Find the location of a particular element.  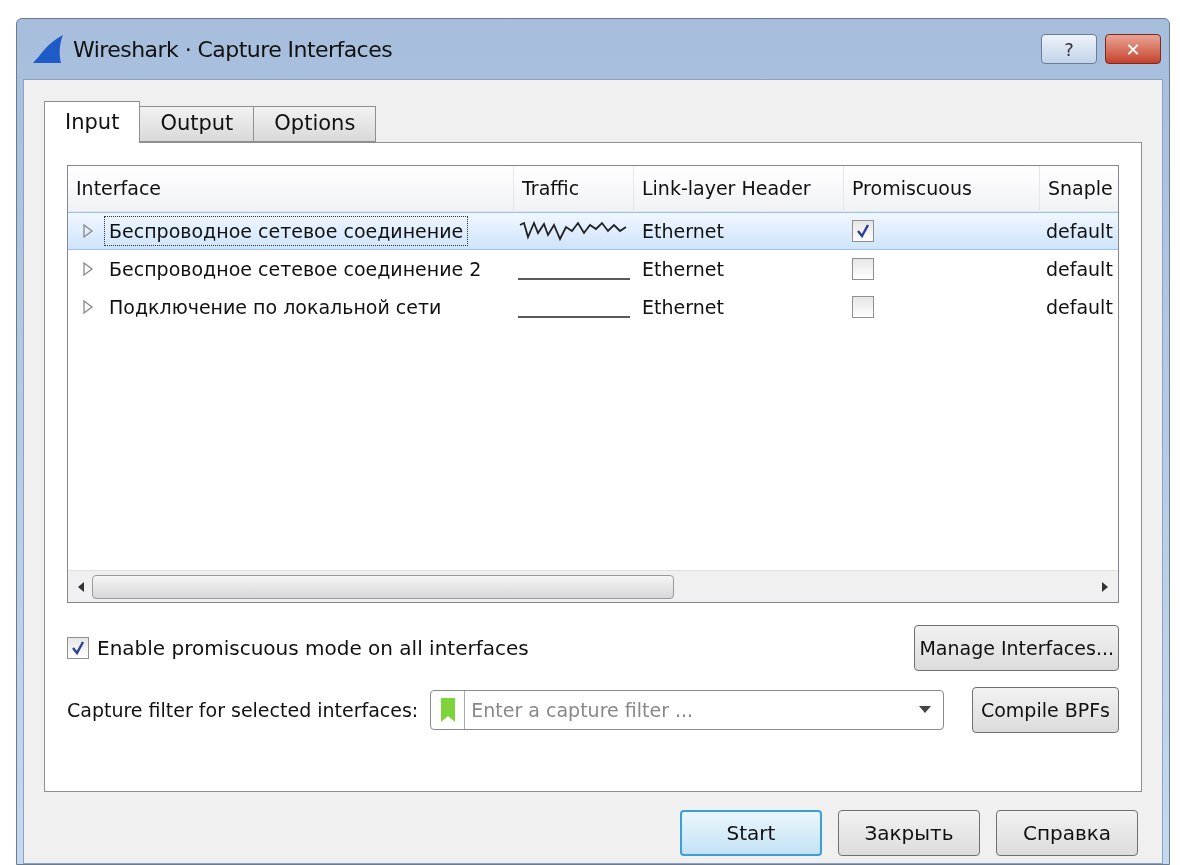

horizontal-scrollbar is located at coordinates (593, 586).